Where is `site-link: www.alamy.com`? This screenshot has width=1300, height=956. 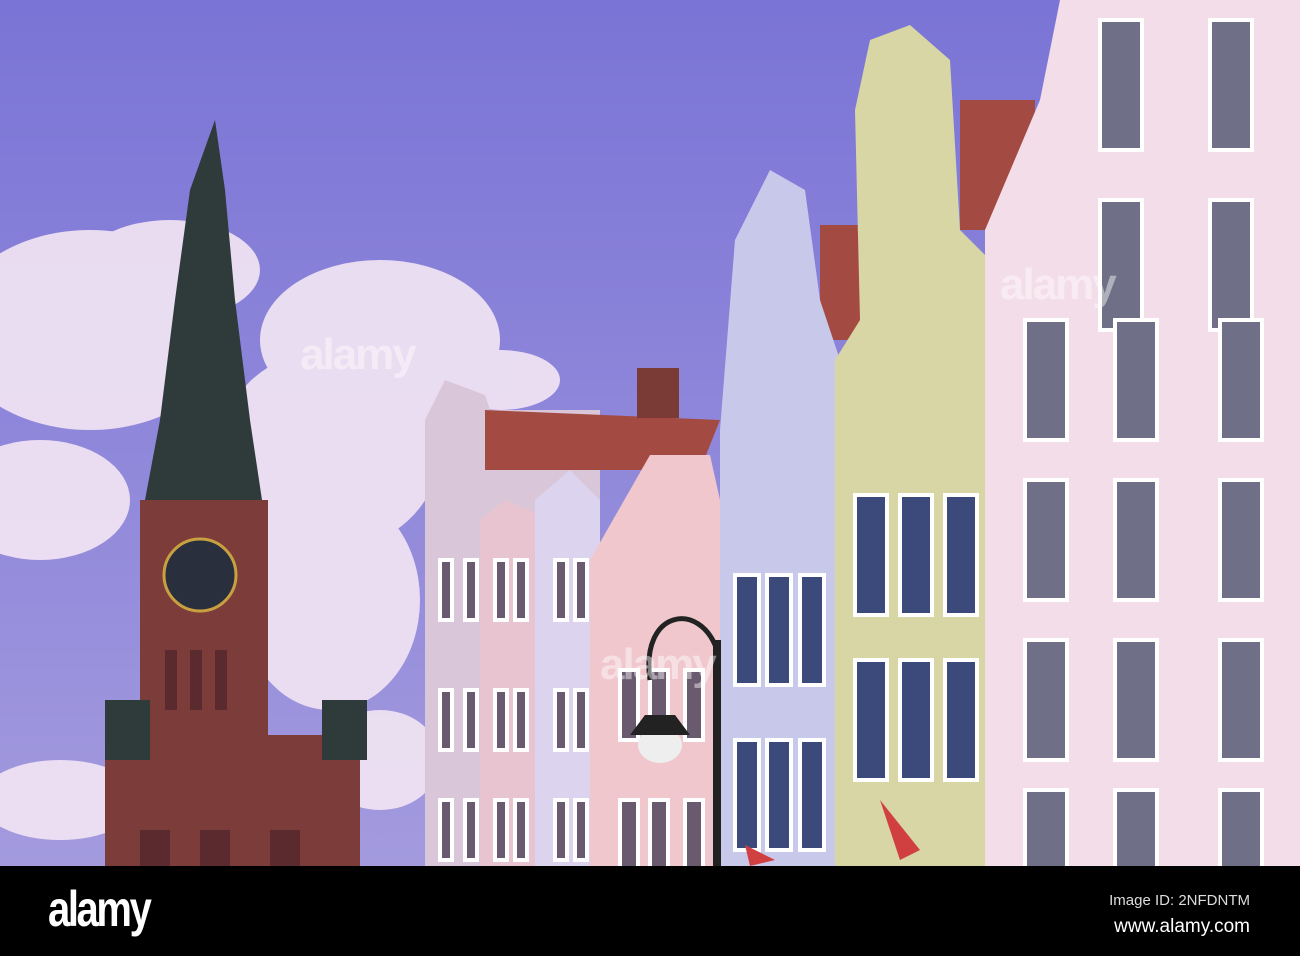 site-link: www.alamy.com is located at coordinates (1182, 927).